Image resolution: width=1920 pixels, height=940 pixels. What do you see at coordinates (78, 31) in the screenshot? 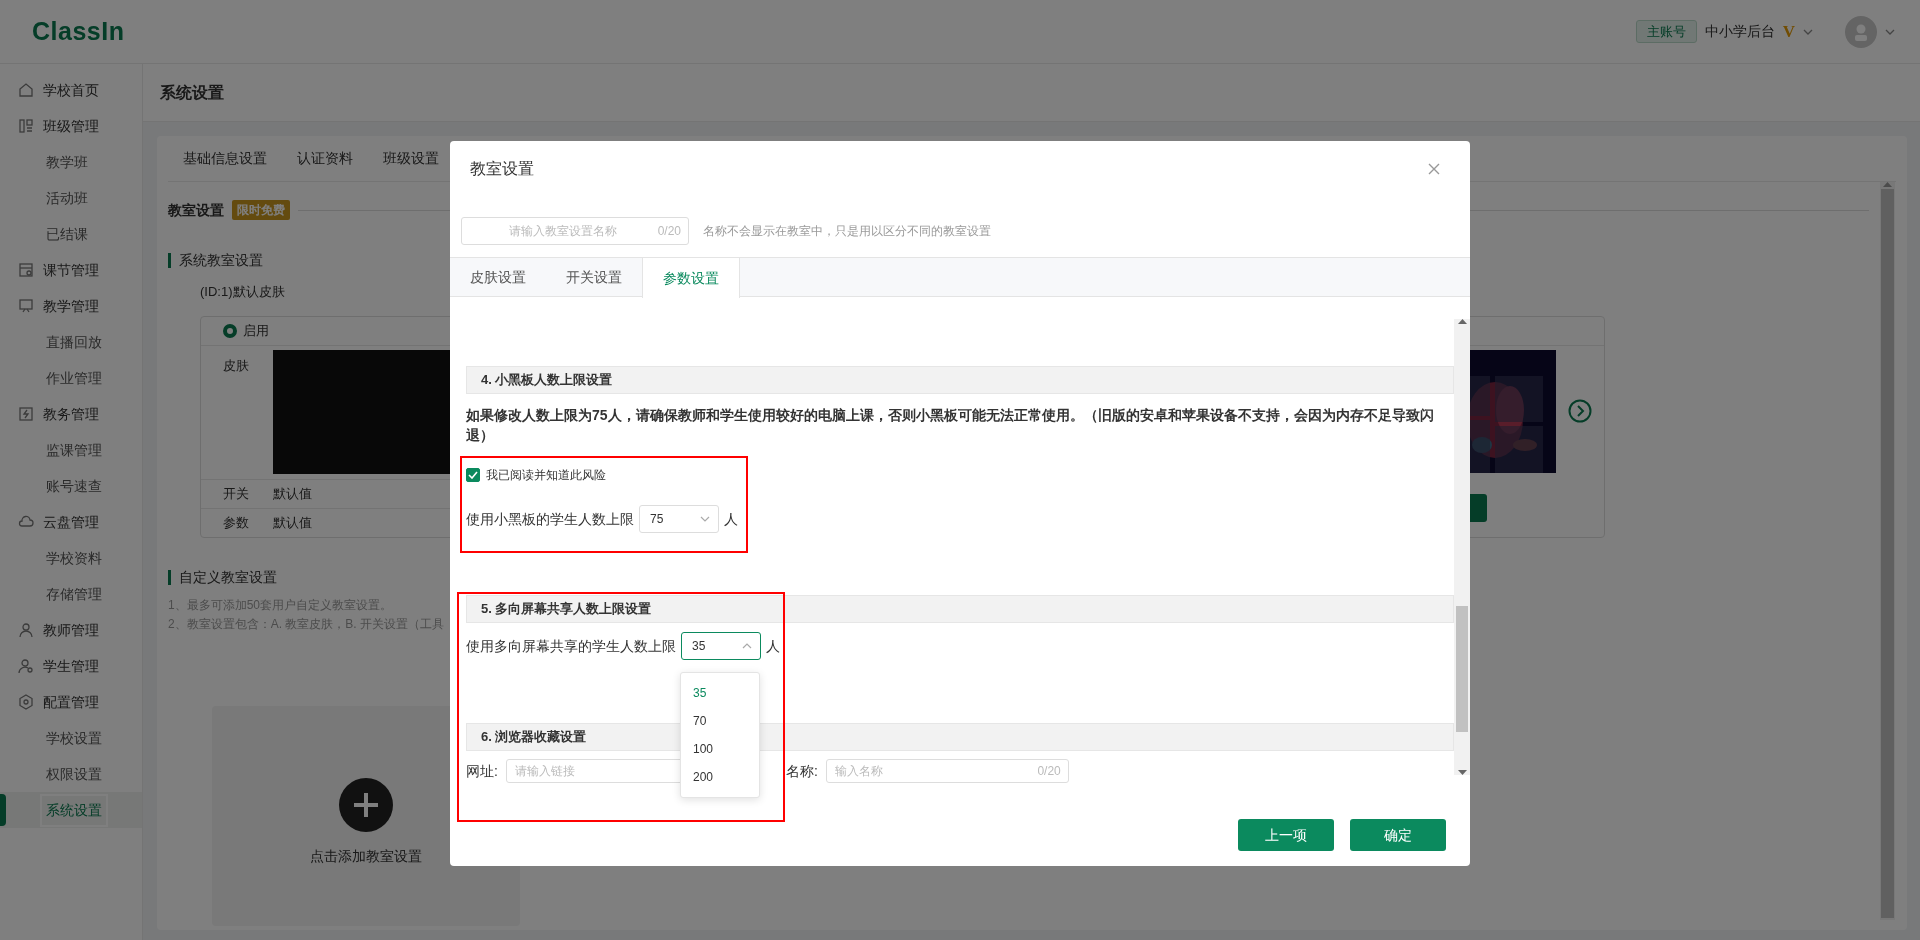
I see `logo: ClassIn` at bounding box center [78, 31].